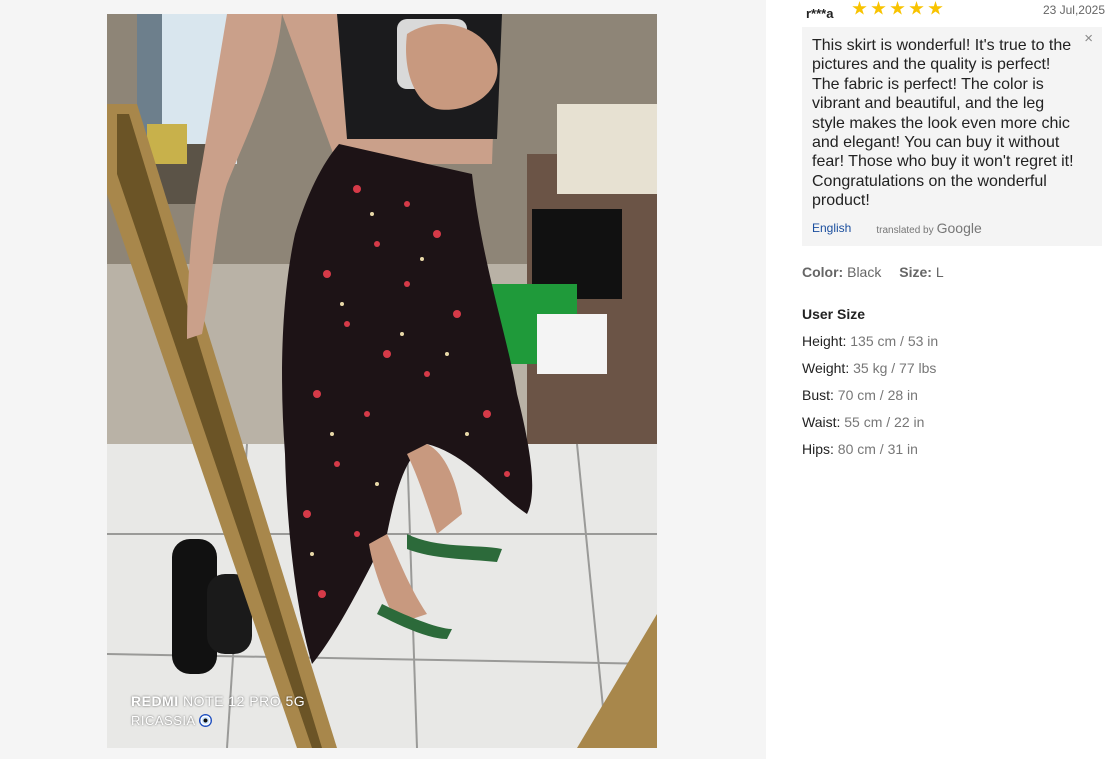  What do you see at coordinates (818, 394) in the screenshot?
I see `size-label: Bust:` at bounding box center [818, 394].